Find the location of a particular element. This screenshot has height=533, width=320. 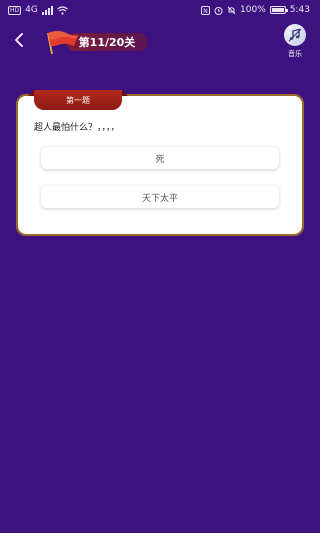

answer-option: 死 is located at coordinates (160, 158).